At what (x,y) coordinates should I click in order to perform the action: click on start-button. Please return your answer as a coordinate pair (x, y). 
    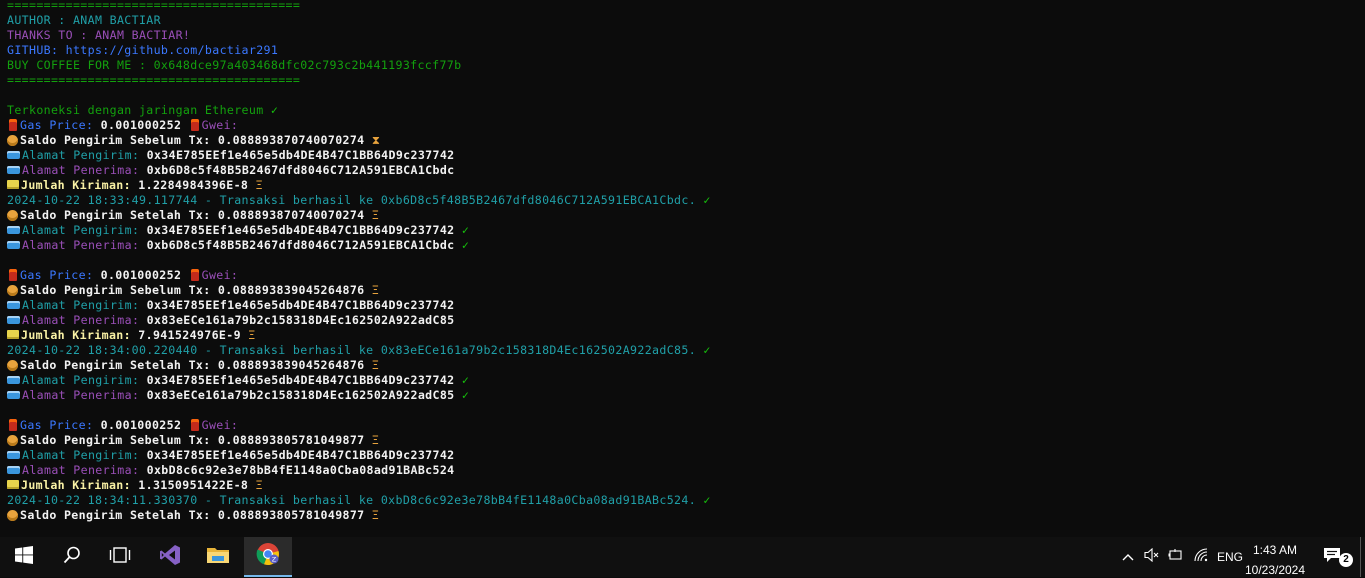
    Looking at the image, I should click on (24, 557).